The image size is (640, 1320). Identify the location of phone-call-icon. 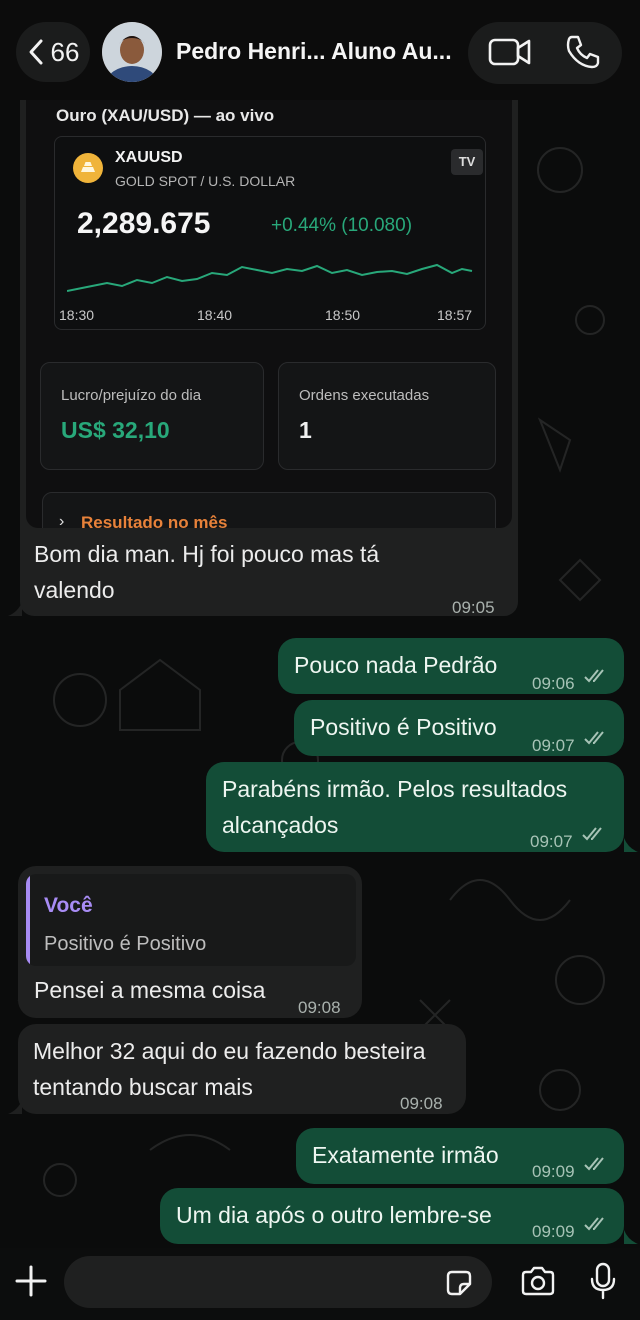
(582, 52).